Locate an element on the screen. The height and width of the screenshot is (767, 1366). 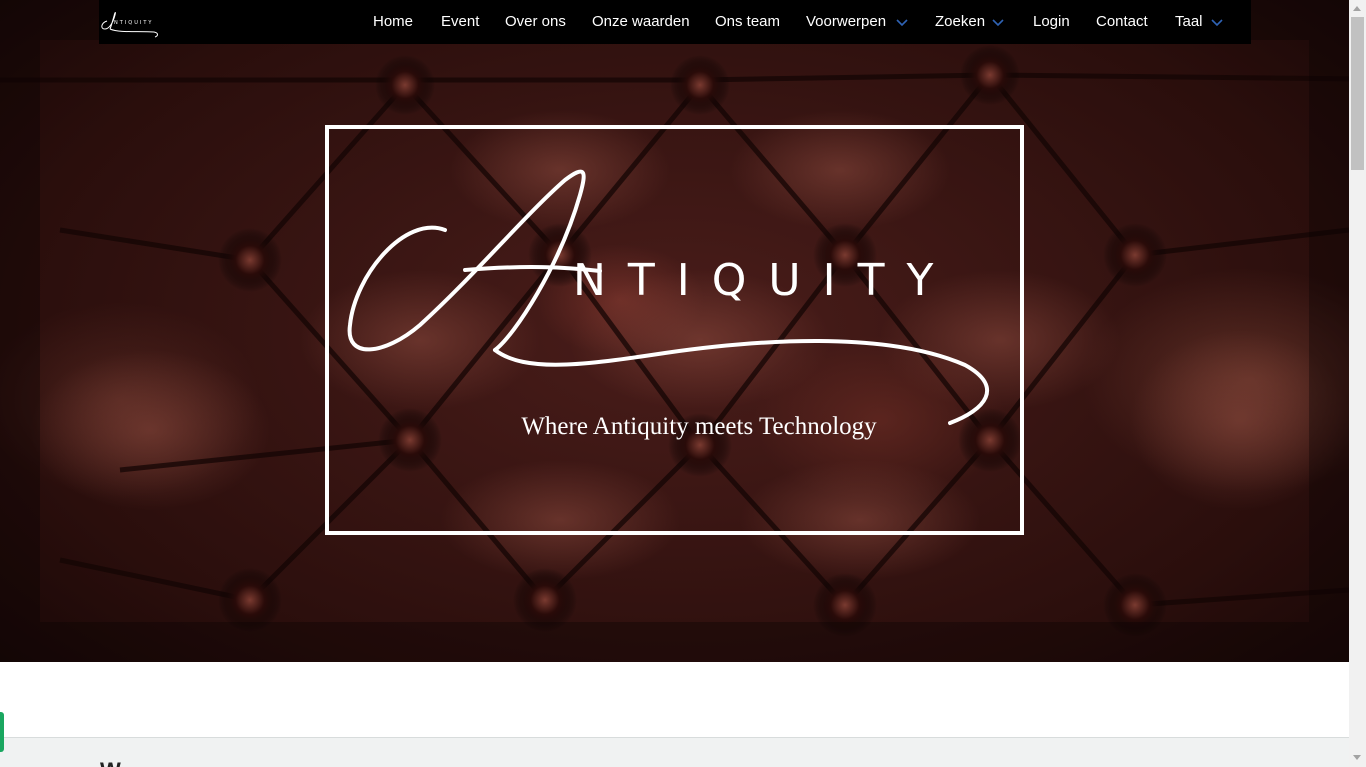
antiquity-logo-icon: NTIQUITY is located at coordinates (129, 25).